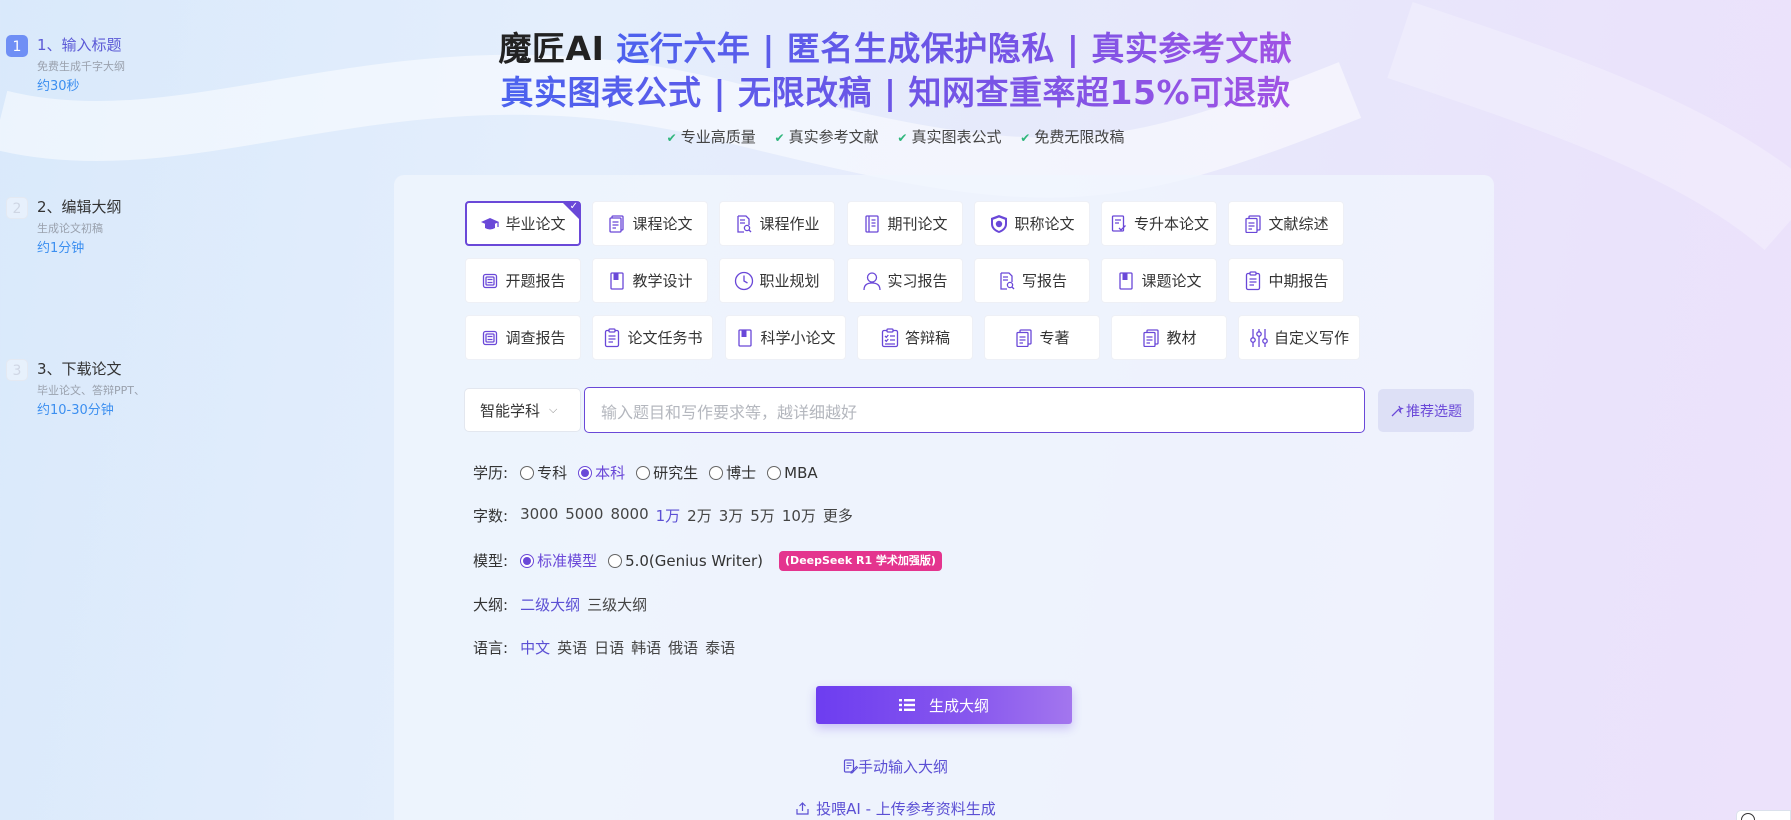 This screenshot has width=1791, height=820. I want to click on paper-type-4: 期刊论文, so click(905, 223).